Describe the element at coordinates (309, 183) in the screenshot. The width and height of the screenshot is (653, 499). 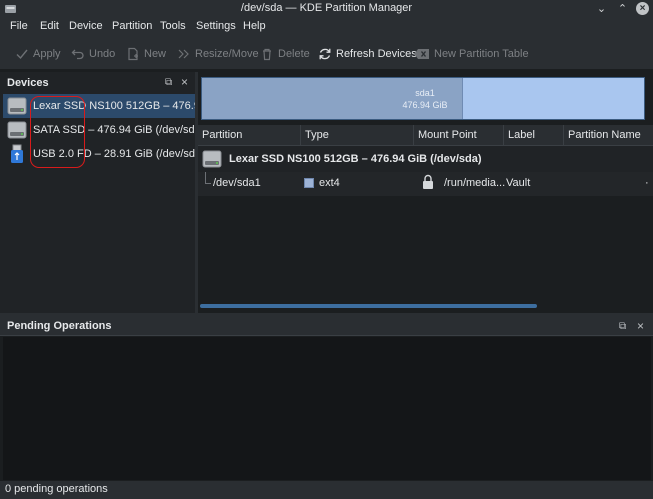
I see `filesystem-color-swatch` at that location.